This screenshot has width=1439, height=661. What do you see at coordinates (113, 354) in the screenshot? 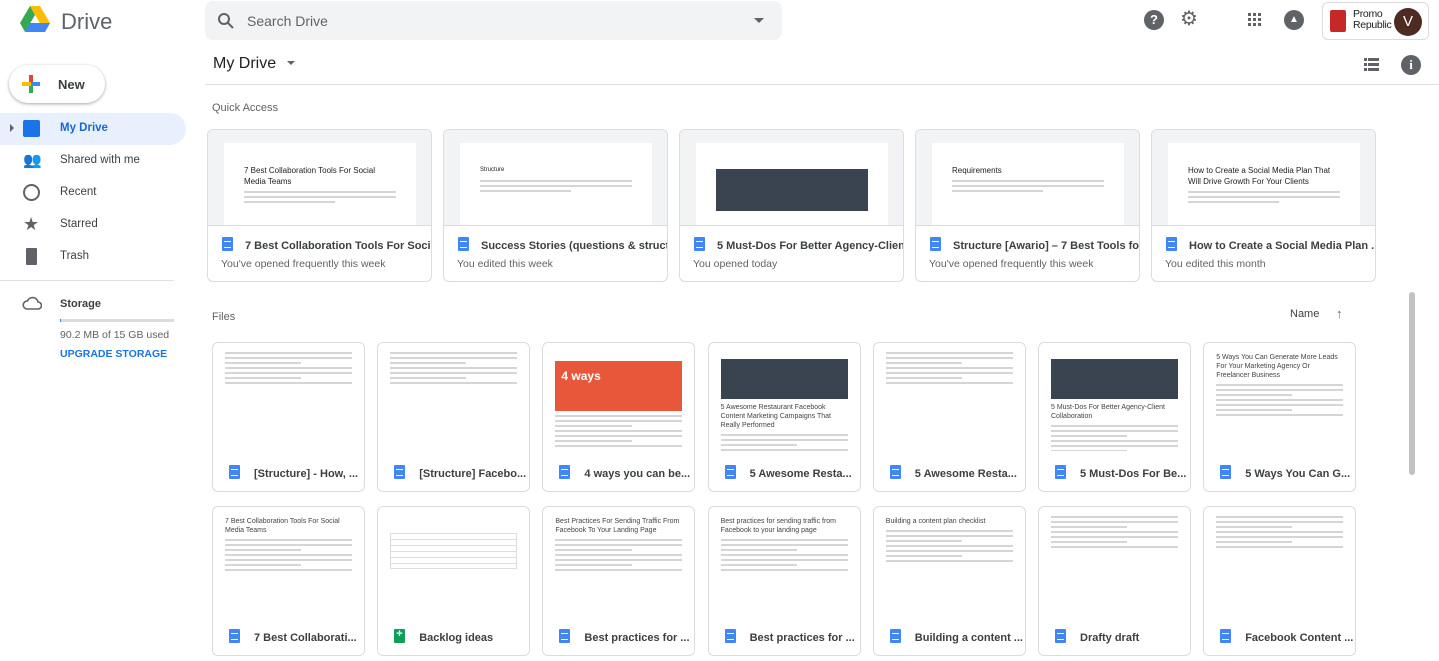
I see `upgrade-storage-link: UPGRADE STORAGE` at bounding box center [113, 354].